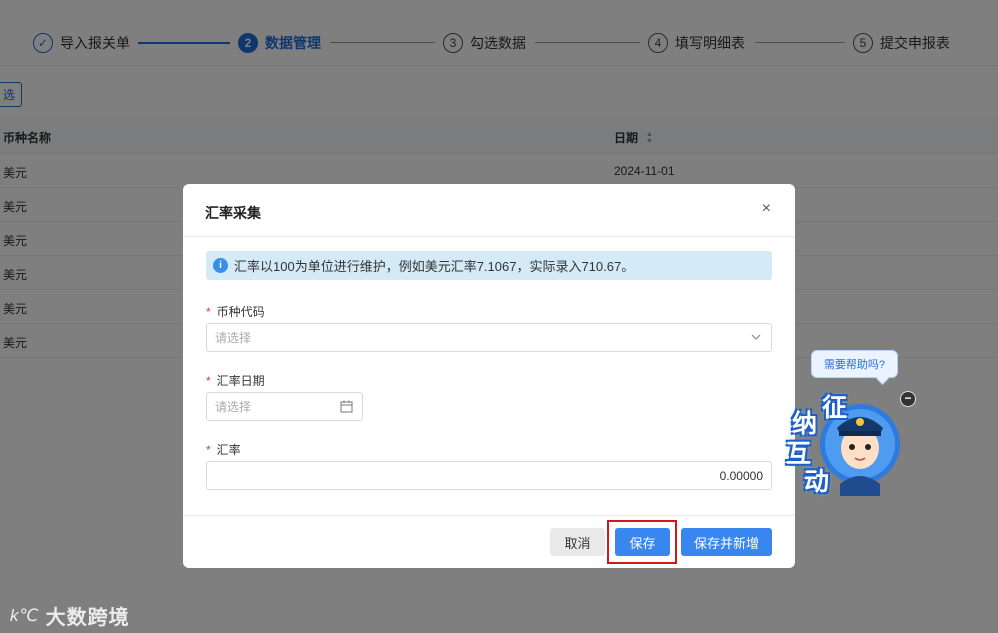  Describe the element at coordinates (835, 407) in the screenshot. I see `mascot-char: 征` at that location.